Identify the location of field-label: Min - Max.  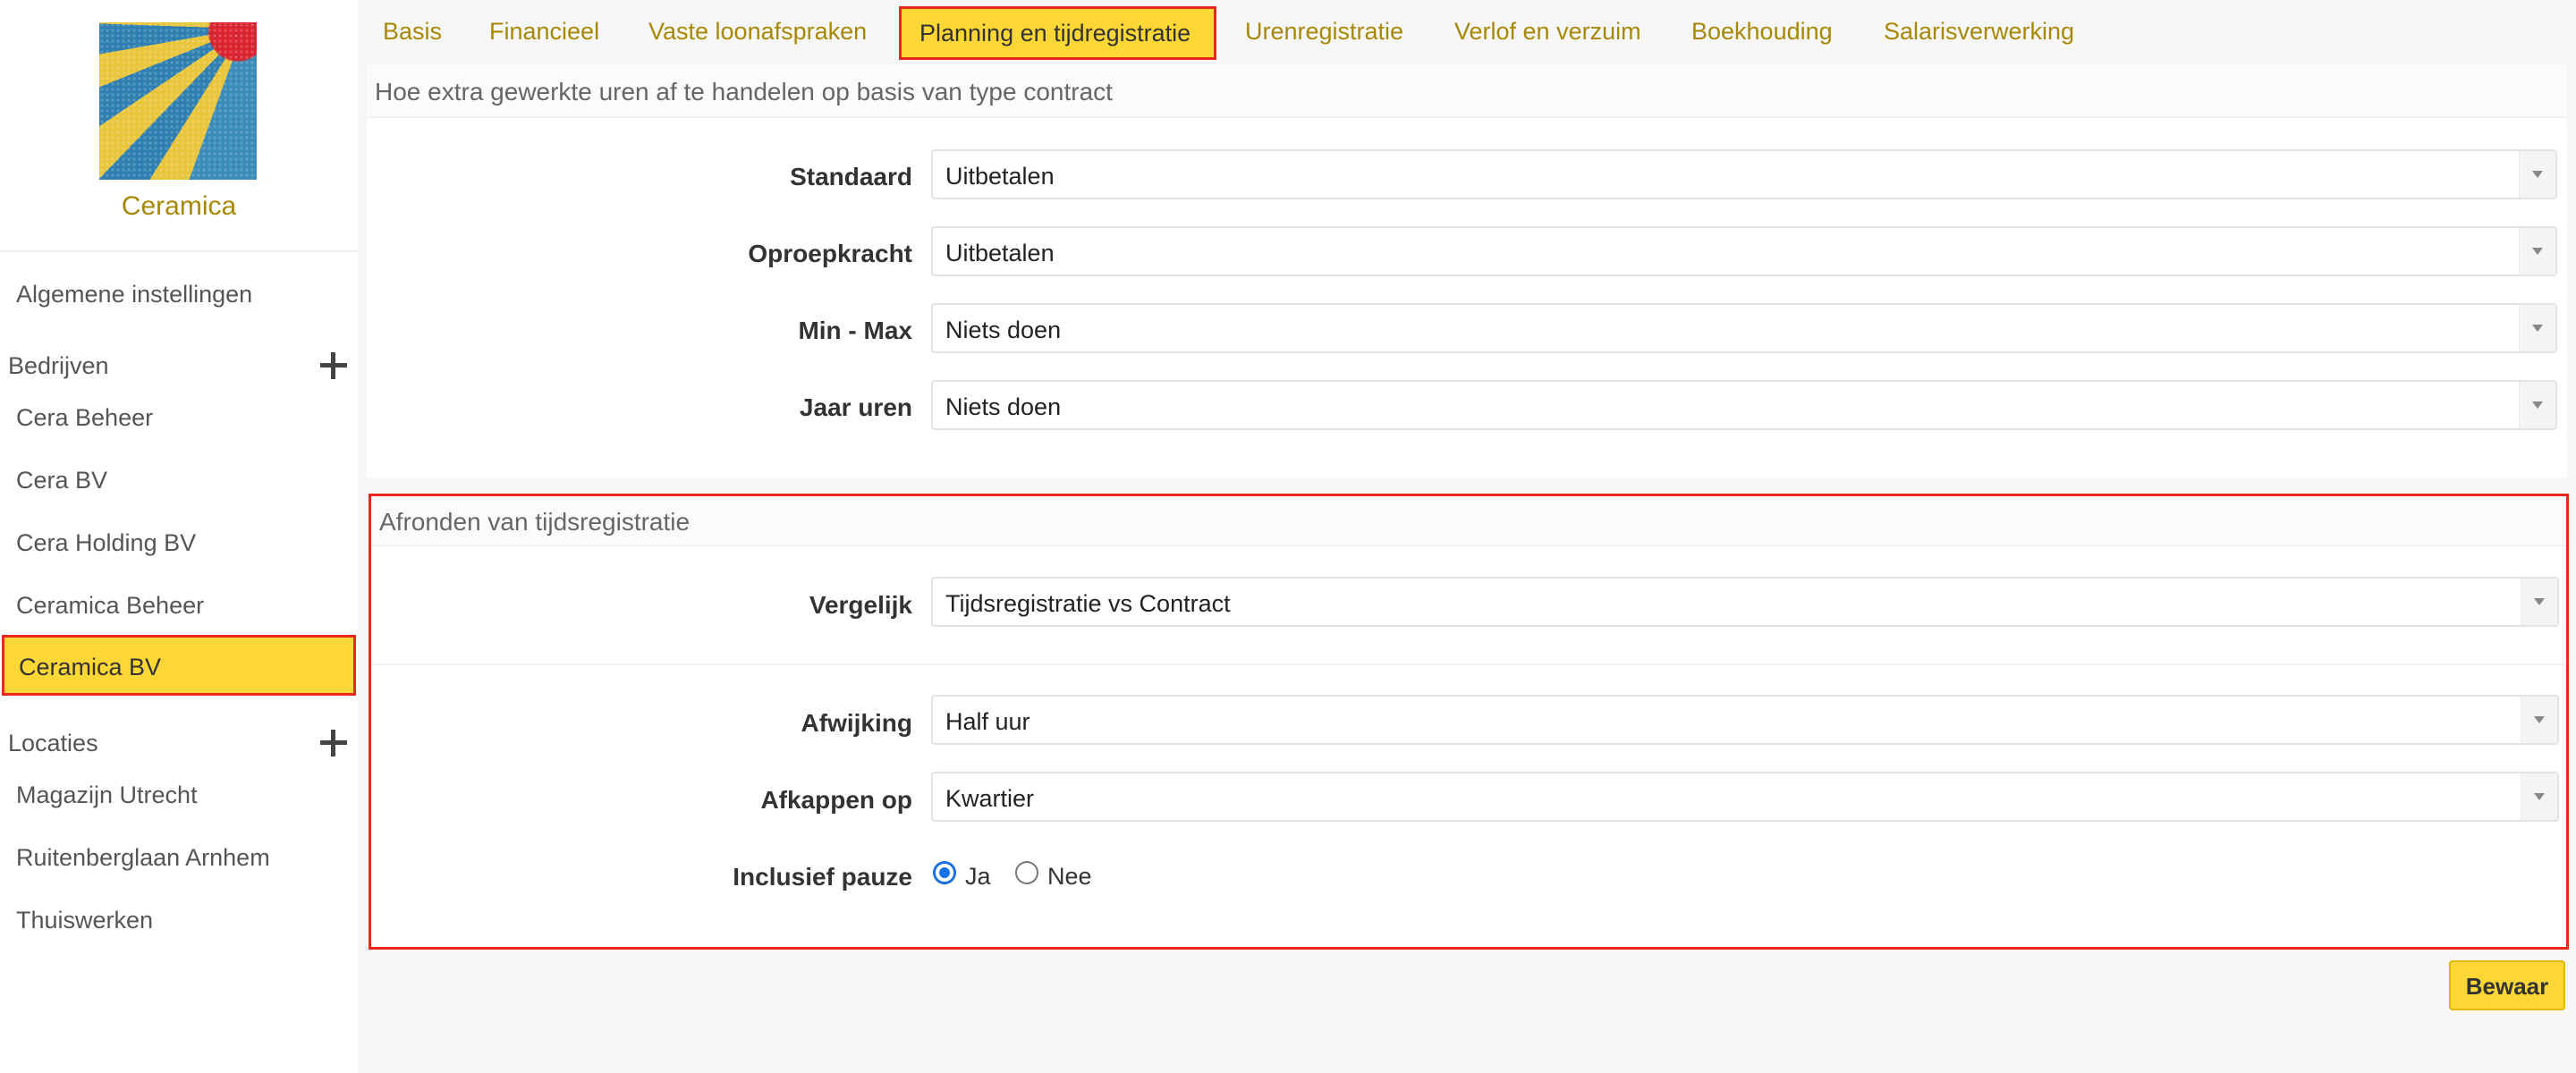
(855, 330).